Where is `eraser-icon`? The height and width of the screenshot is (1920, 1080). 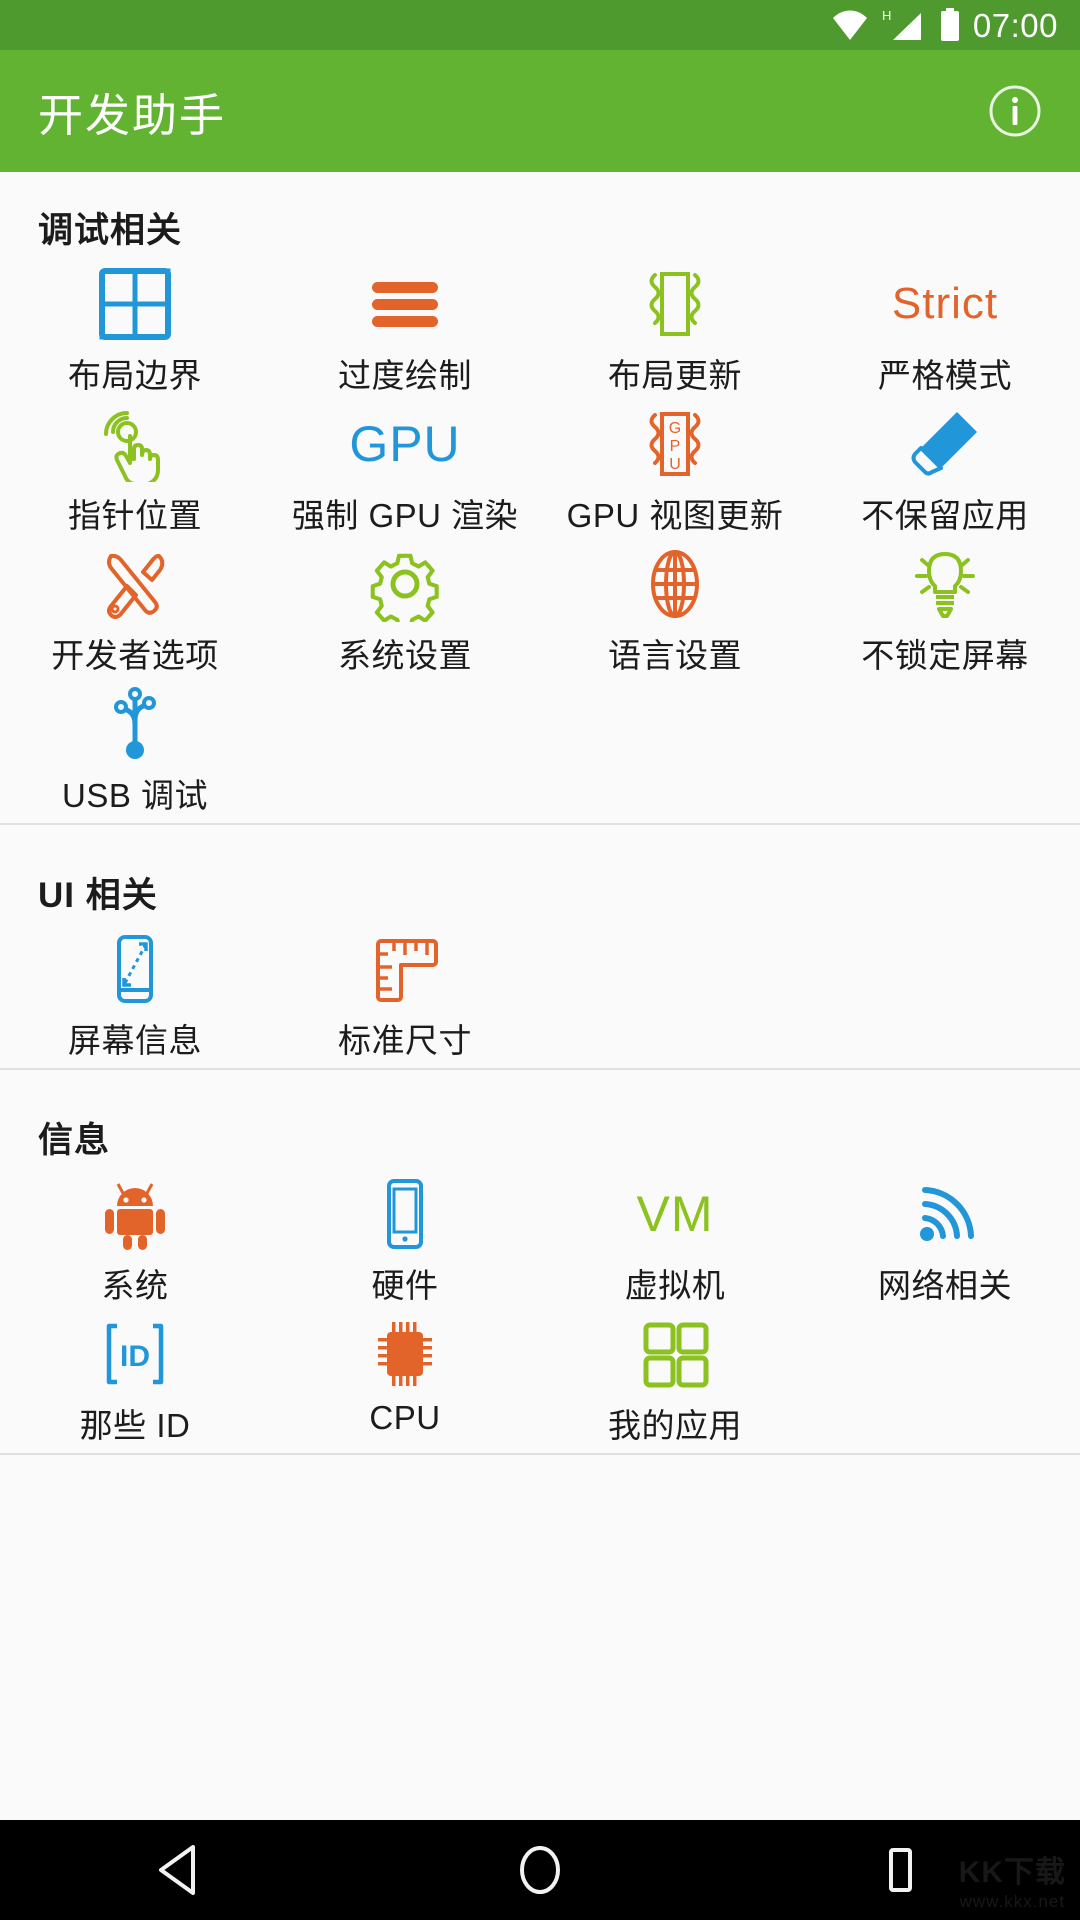 eraser-icon is located at coordinates (945, 444).